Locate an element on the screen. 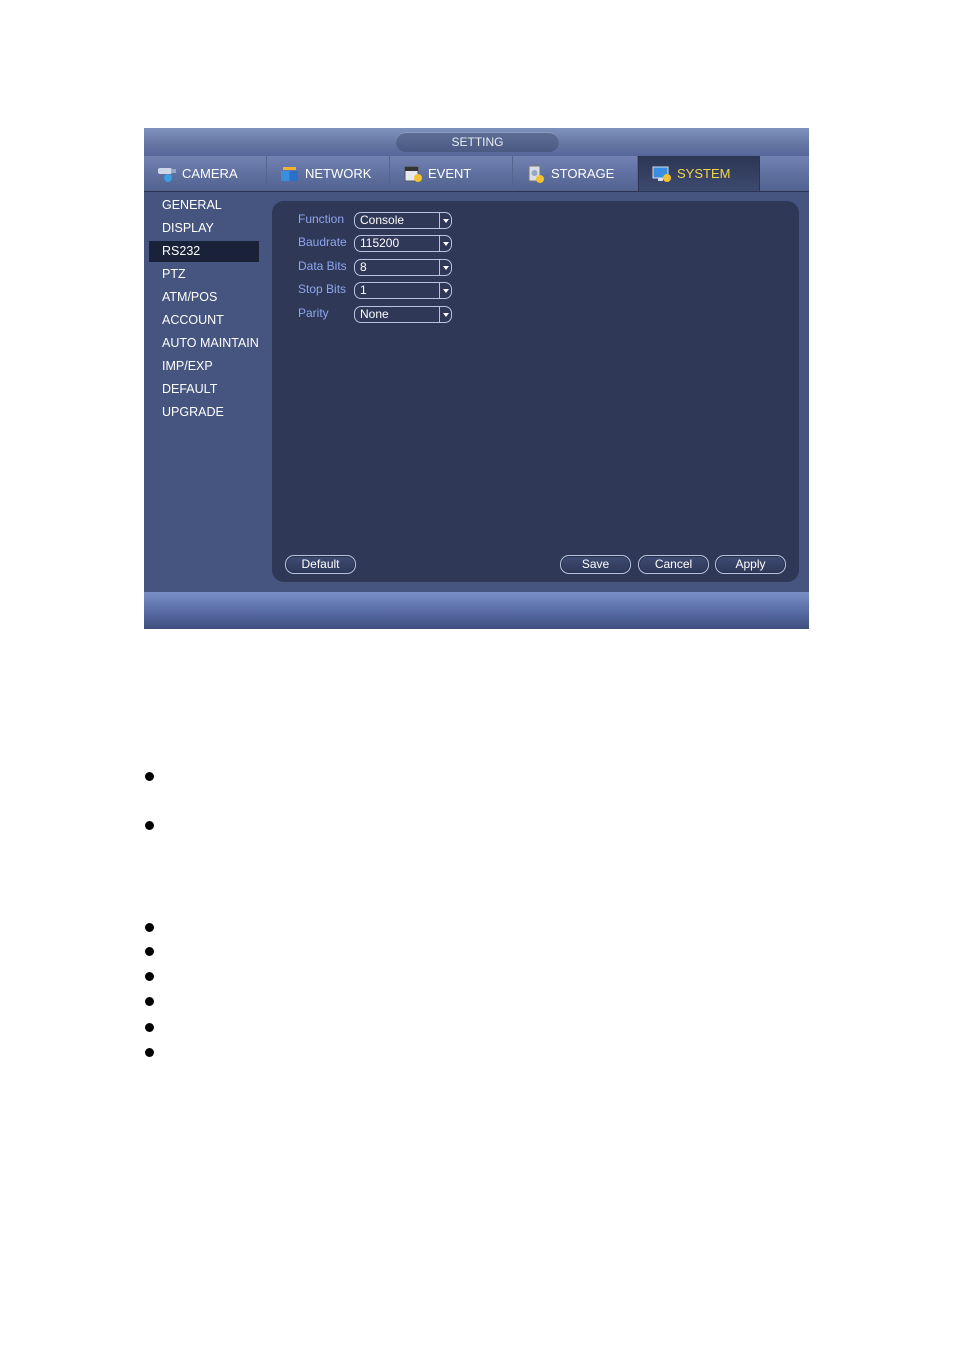 Image resolution: width=954 pixels, height=1350 pixels. tab-system: SYSTEM is located at coordinates (699, 173).